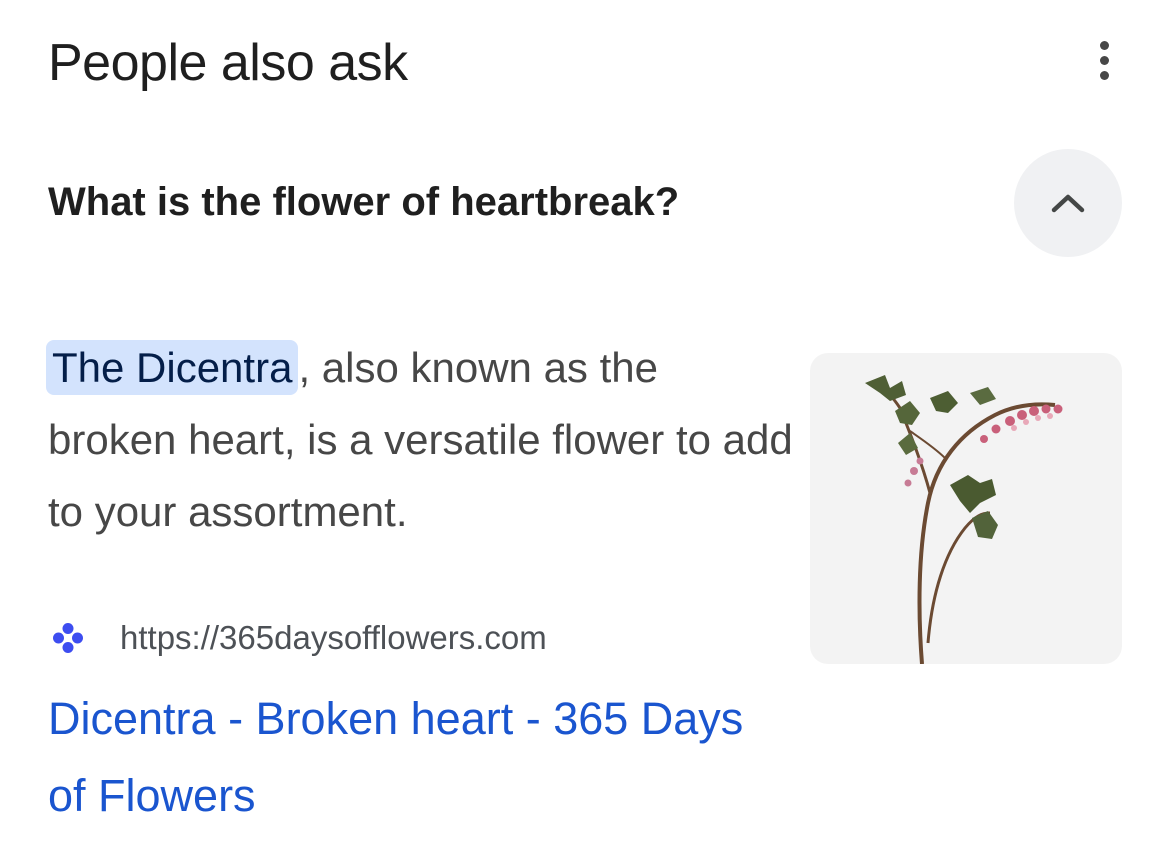 Image resolution: width=1170 pixels, height=842 pixels. What do you see at coordinates (228, 63) in the screenshot?
I see `section-heading: People also ask` at bounding box center [228, 63].